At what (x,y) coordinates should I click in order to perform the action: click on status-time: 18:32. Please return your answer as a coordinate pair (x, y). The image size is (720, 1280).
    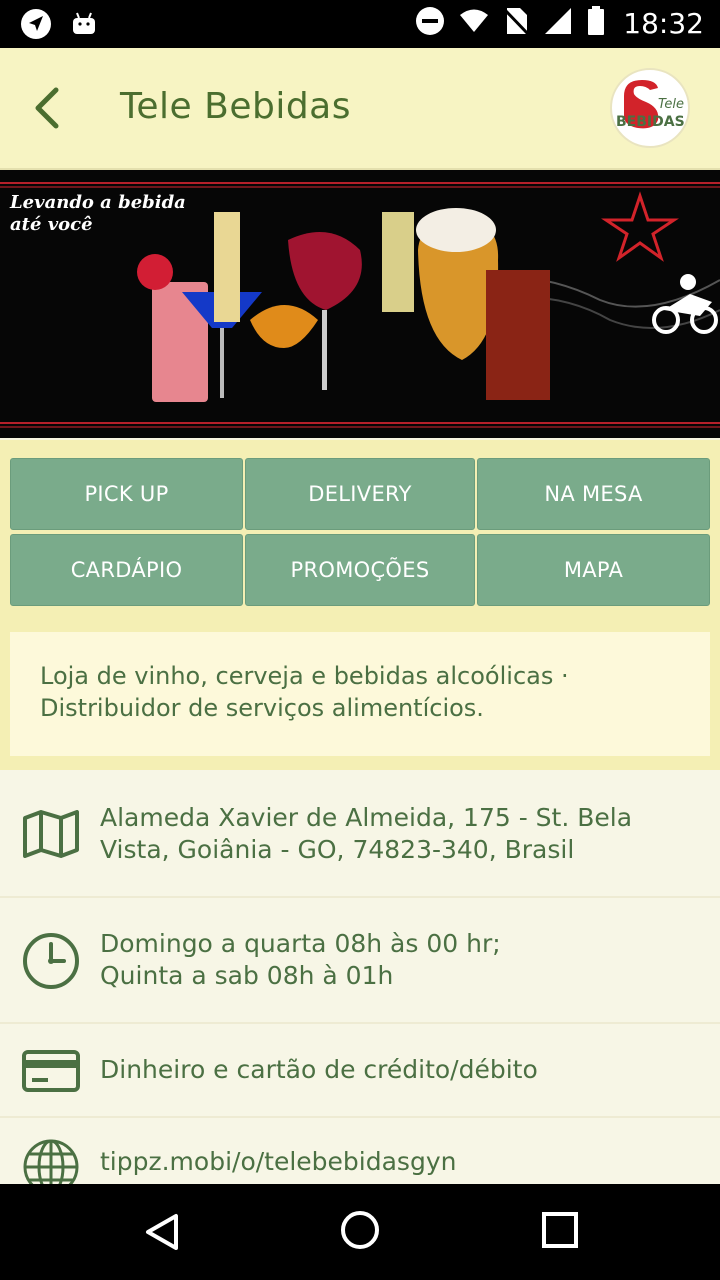
    Looking at the image, I should click on (663, 23).